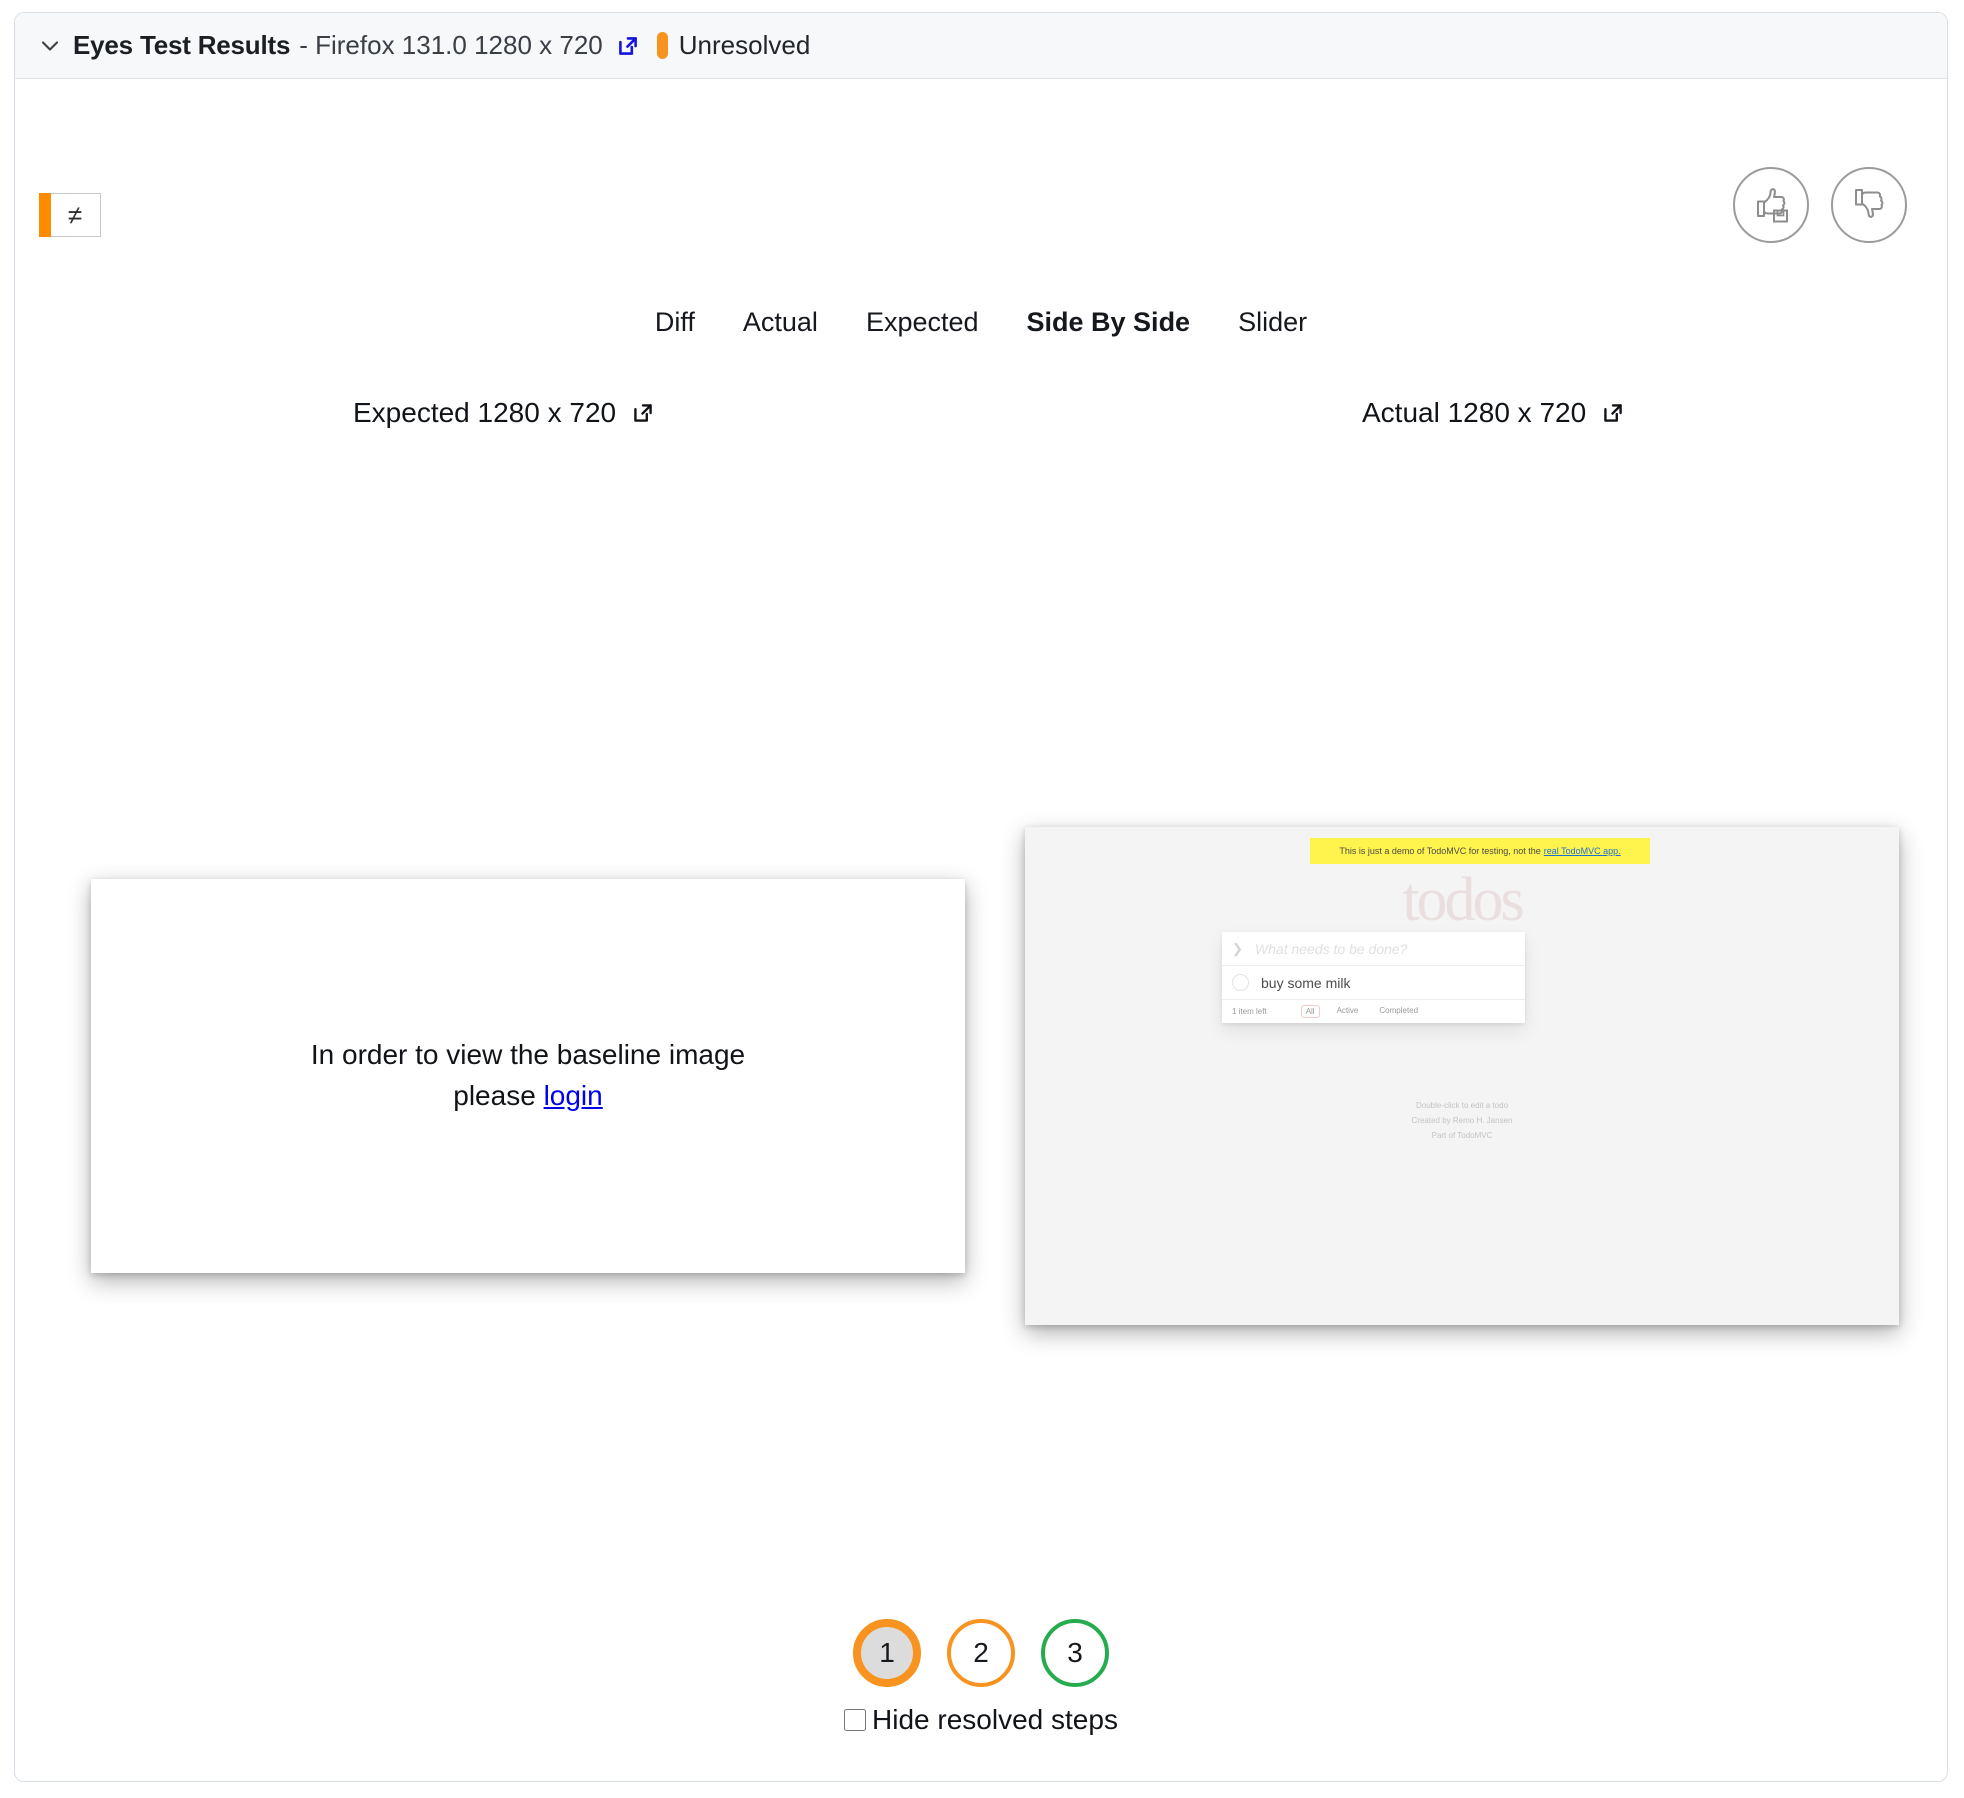  I want to click on expected-panel-label: Expected 1280 x 720, so click(504, 413).